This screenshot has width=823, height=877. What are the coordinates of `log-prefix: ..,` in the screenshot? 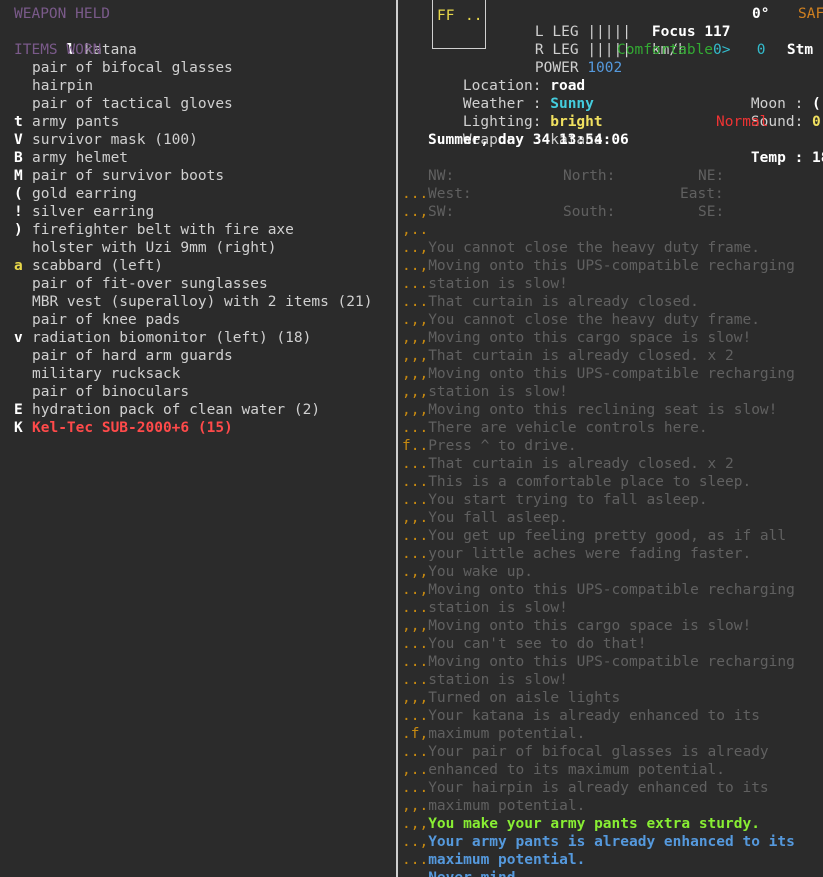 It's located at (415, 266).